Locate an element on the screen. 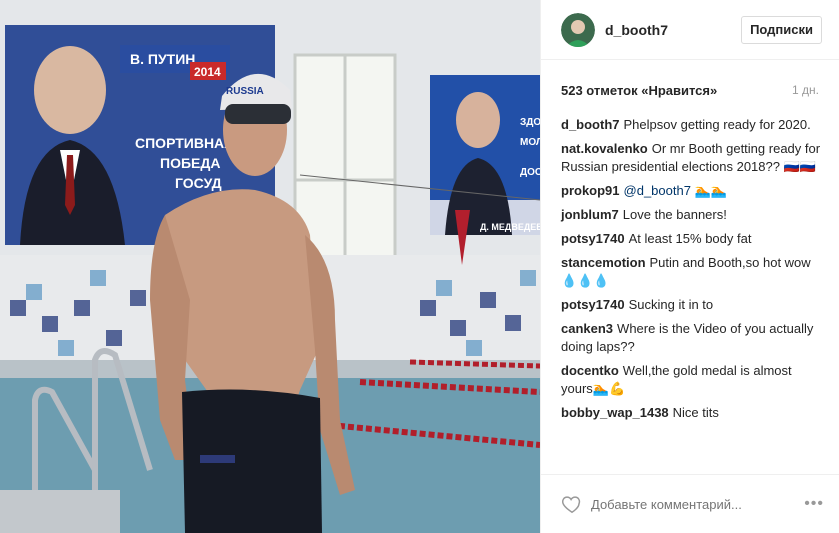  comment-text: 🏊🏊 is located at coordinates (708, 190).